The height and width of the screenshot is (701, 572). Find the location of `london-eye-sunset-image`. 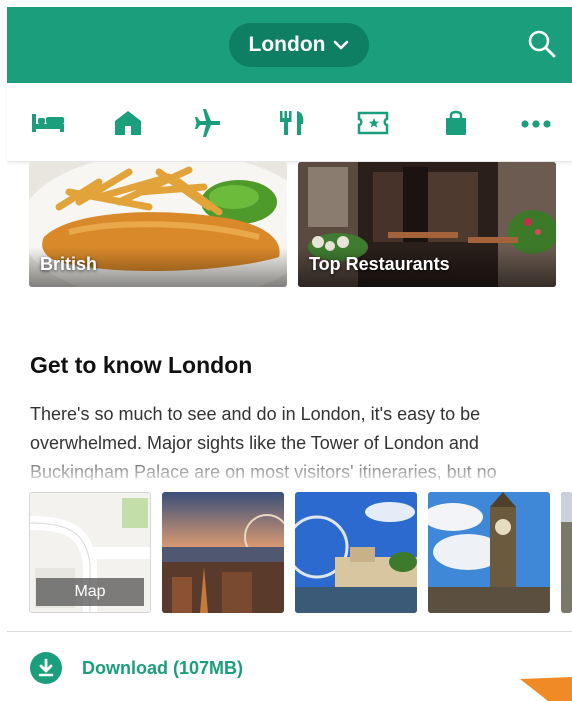

london-eye-sunset-image is located at coordinates (223, 552).